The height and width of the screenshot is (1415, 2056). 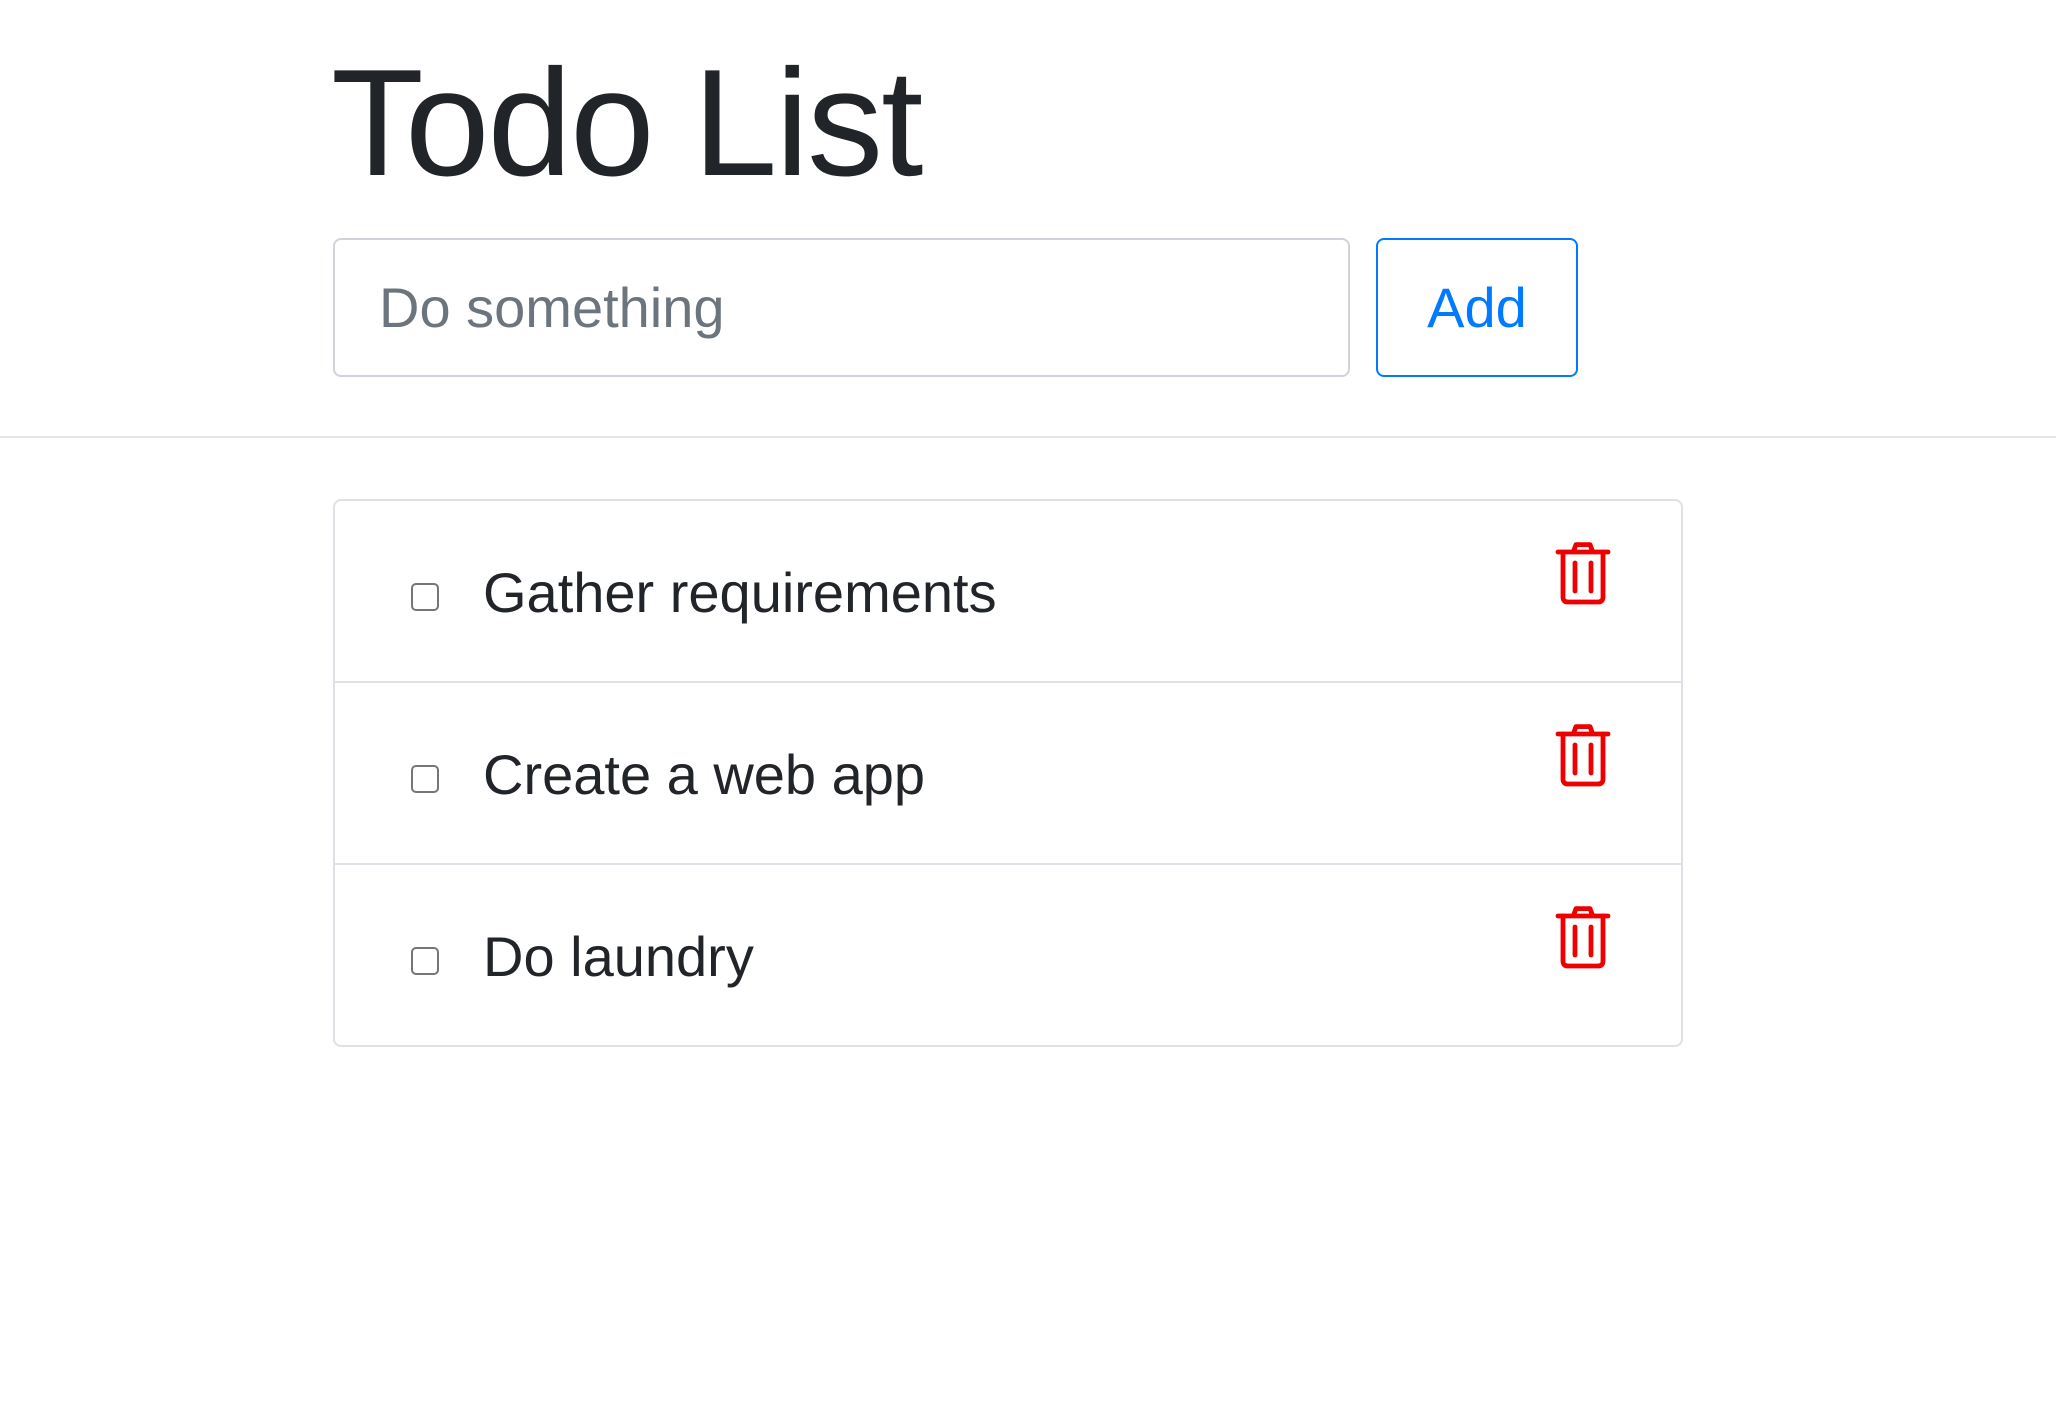 What do you see at coordinates (1008, 592) in the screenshot?
I see `todo-item: Gather requirements` at bounding box center [1008, 592].